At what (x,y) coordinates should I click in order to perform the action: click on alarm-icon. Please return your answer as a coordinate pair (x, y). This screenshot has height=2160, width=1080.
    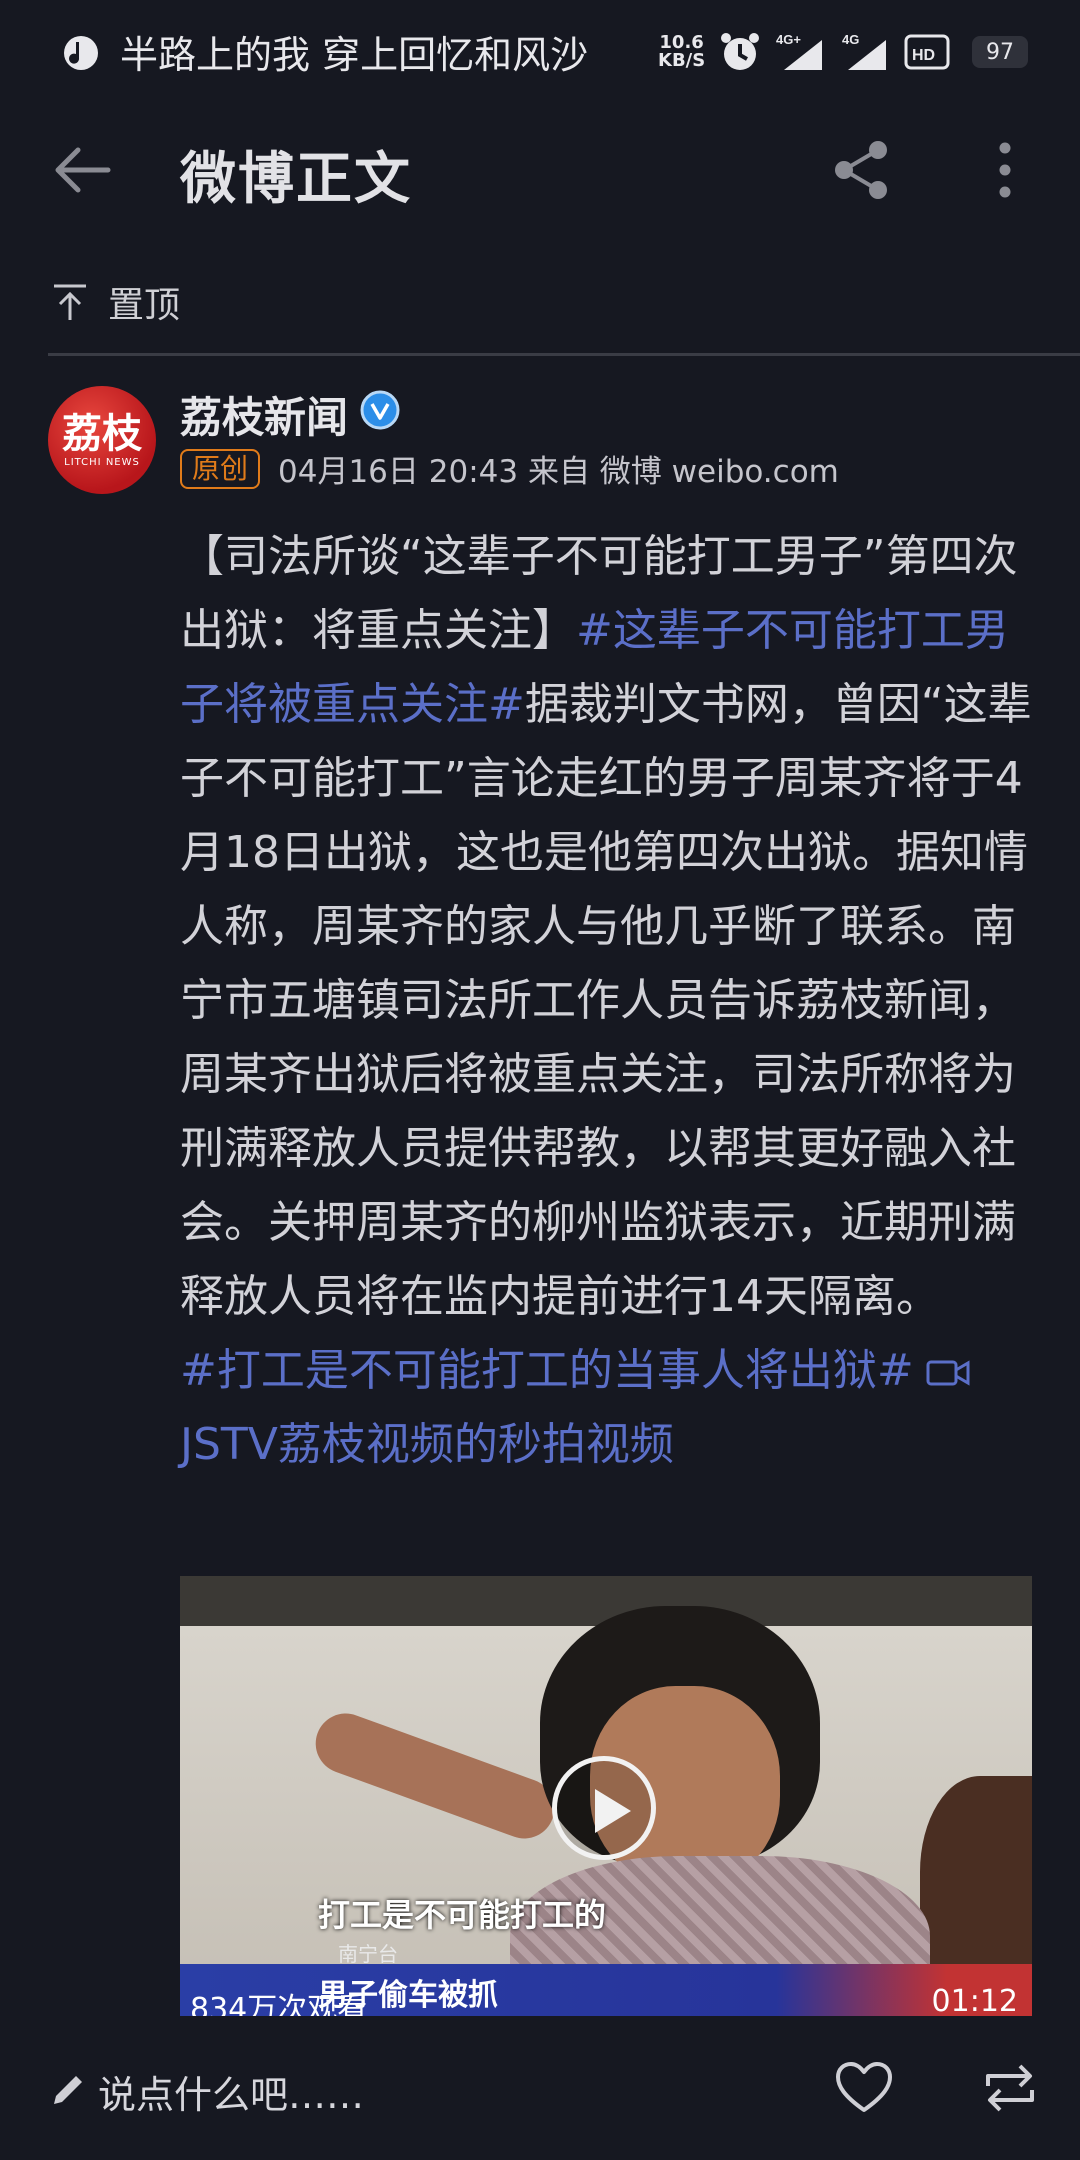
    Looking at the image, I should click on (740, 51).